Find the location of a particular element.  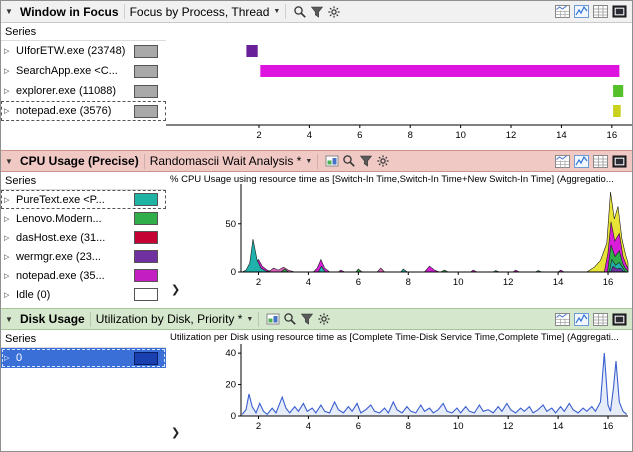

svg-text: 4 is located at coordinates (308, 426).